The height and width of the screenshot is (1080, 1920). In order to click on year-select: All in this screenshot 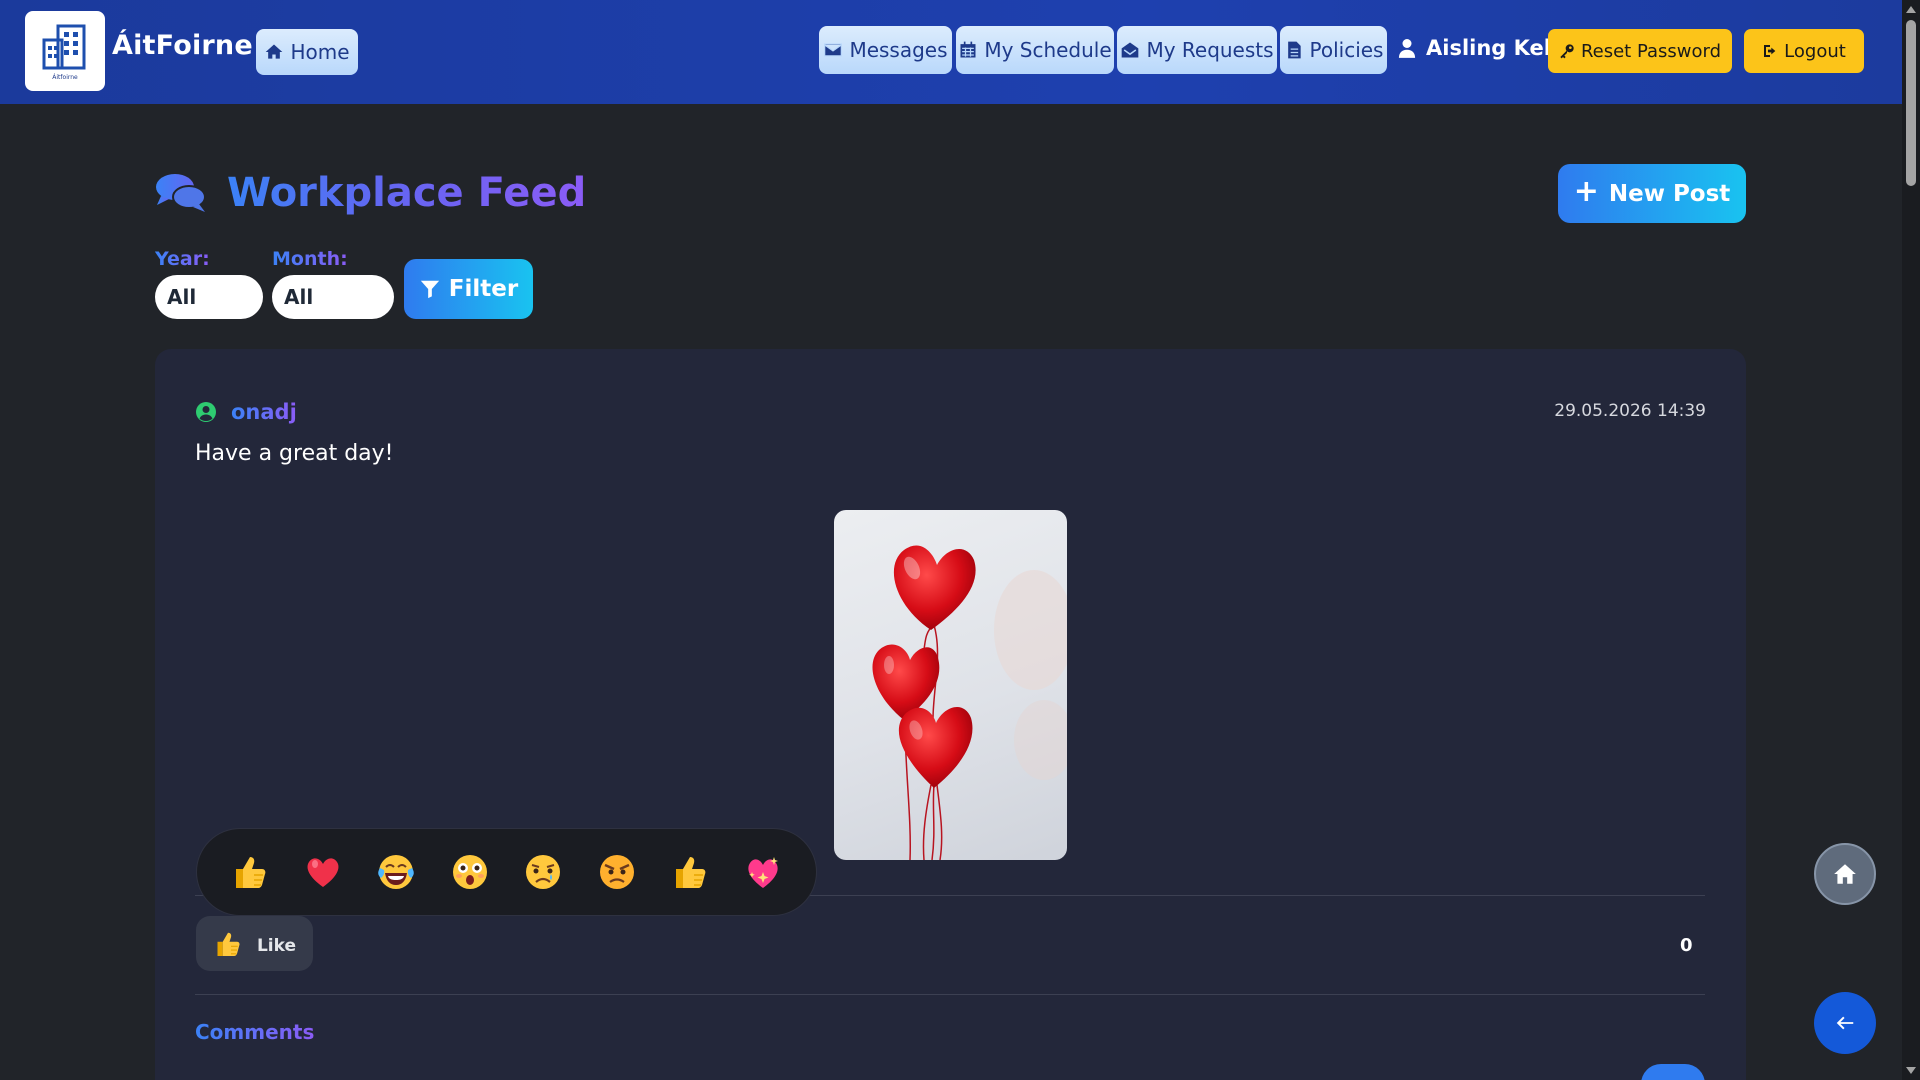, I will do `click(209, 297)`.